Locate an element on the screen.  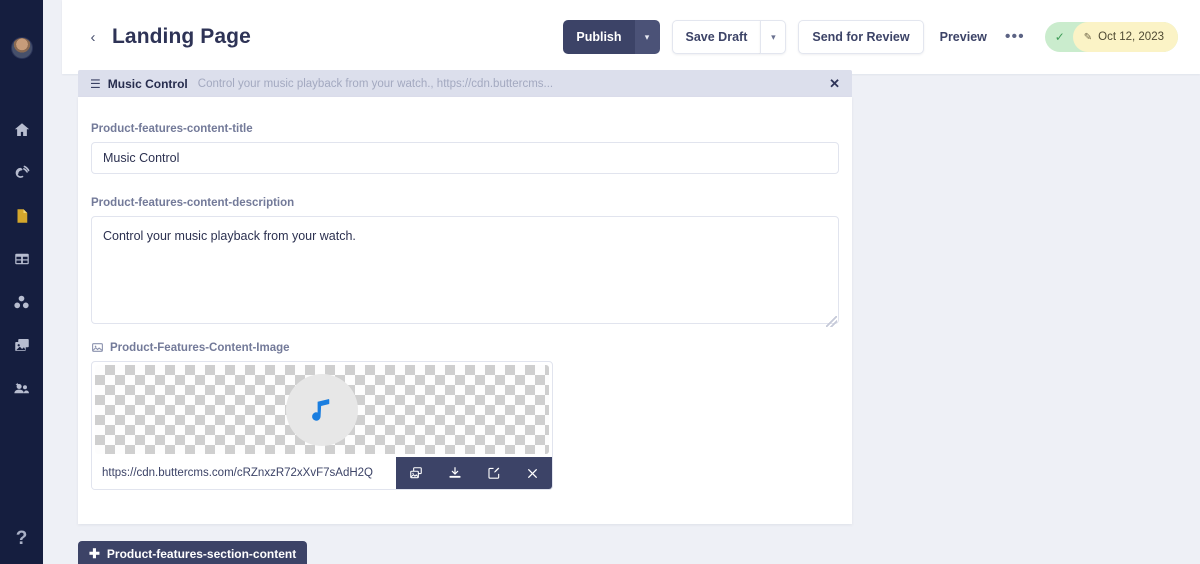
sidebar-item-collections is located at coordinates (22, 259).